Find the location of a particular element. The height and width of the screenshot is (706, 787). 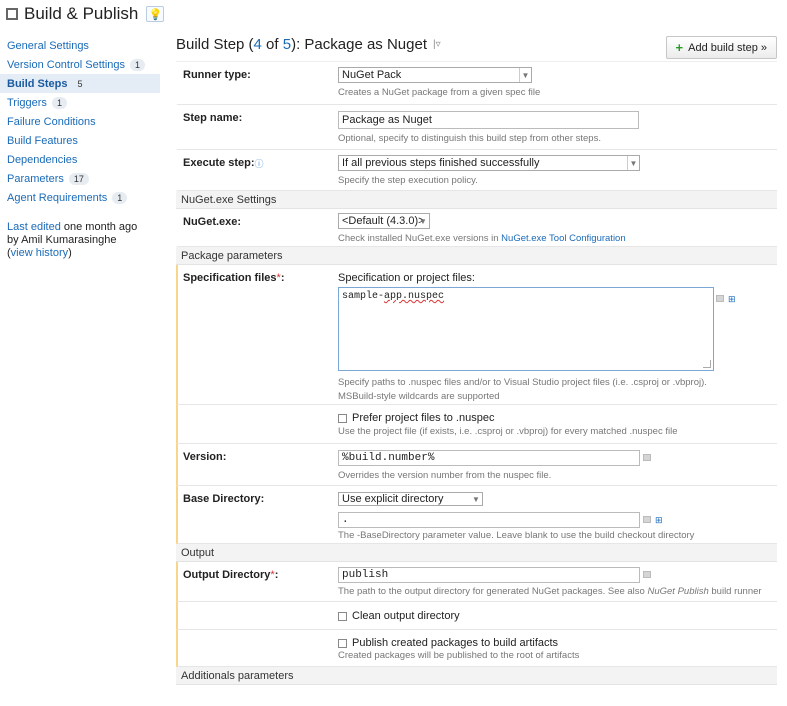

sidebar-item-label: Version Control Settings is located at coordinates (66, 64).